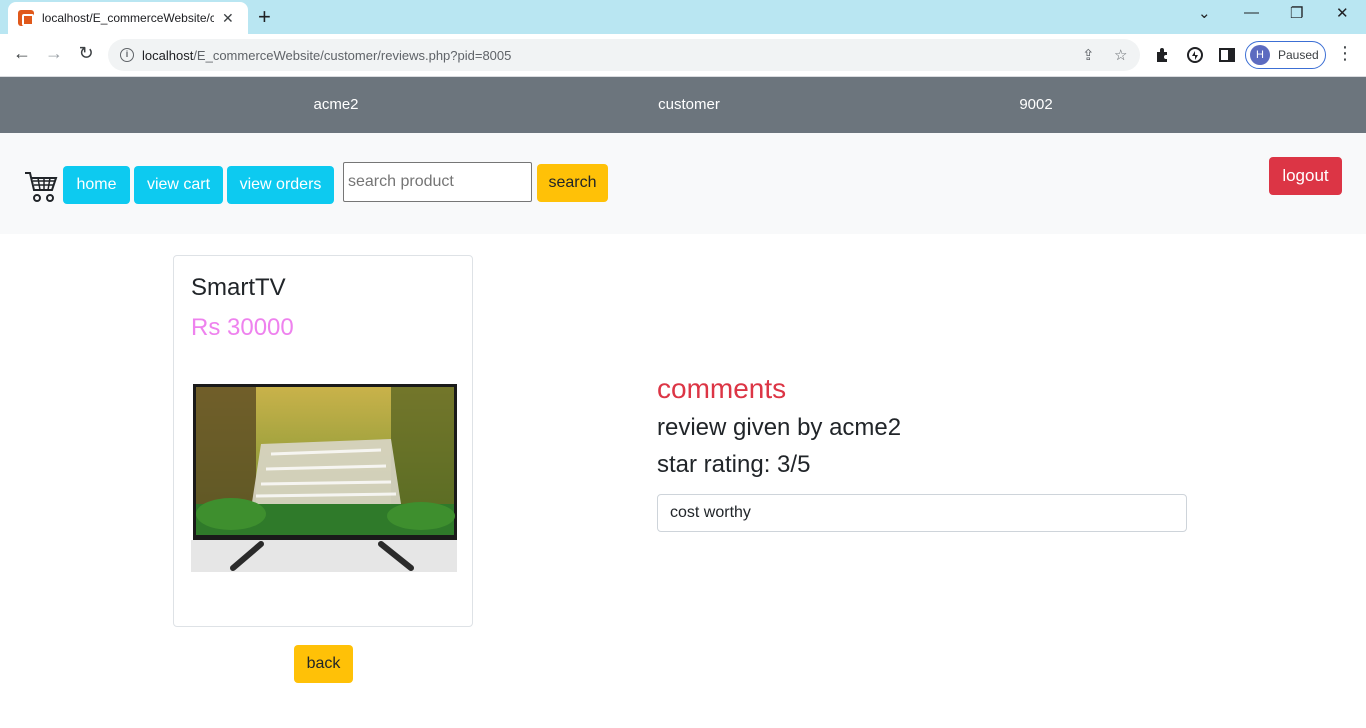  Describe the element at coordinates (242, 327) in the screenshot. I see `product-price: Rs 30000` at that location.